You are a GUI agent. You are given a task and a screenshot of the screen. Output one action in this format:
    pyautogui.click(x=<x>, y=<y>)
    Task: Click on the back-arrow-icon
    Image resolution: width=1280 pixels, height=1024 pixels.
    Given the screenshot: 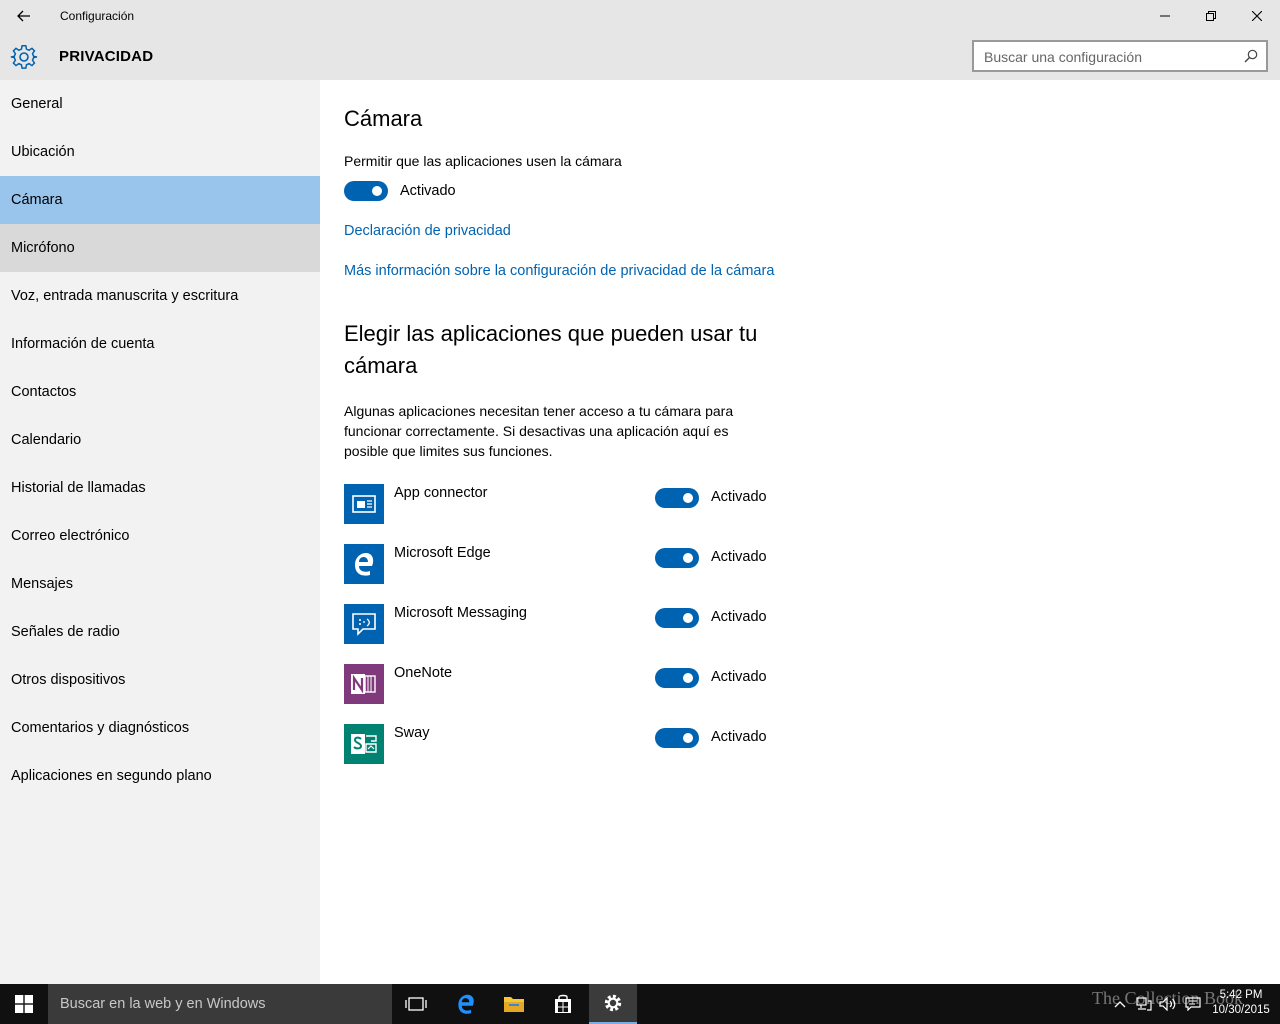 What is the action you would take?
    pyautogui.click(x=23, y=16)
    